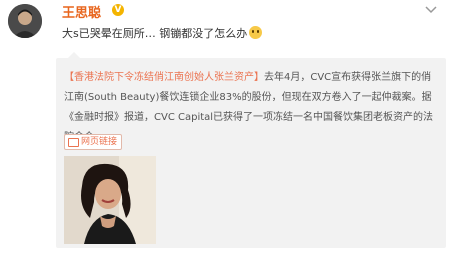 This screenshot has height=255, width=450. What do you see at coordinates (164, 77) in the screenshot?
I see `repost-topic-tag: 【香港法院下令冻结俏江南创始人张兰资产】` at bounding box center [164, 77].